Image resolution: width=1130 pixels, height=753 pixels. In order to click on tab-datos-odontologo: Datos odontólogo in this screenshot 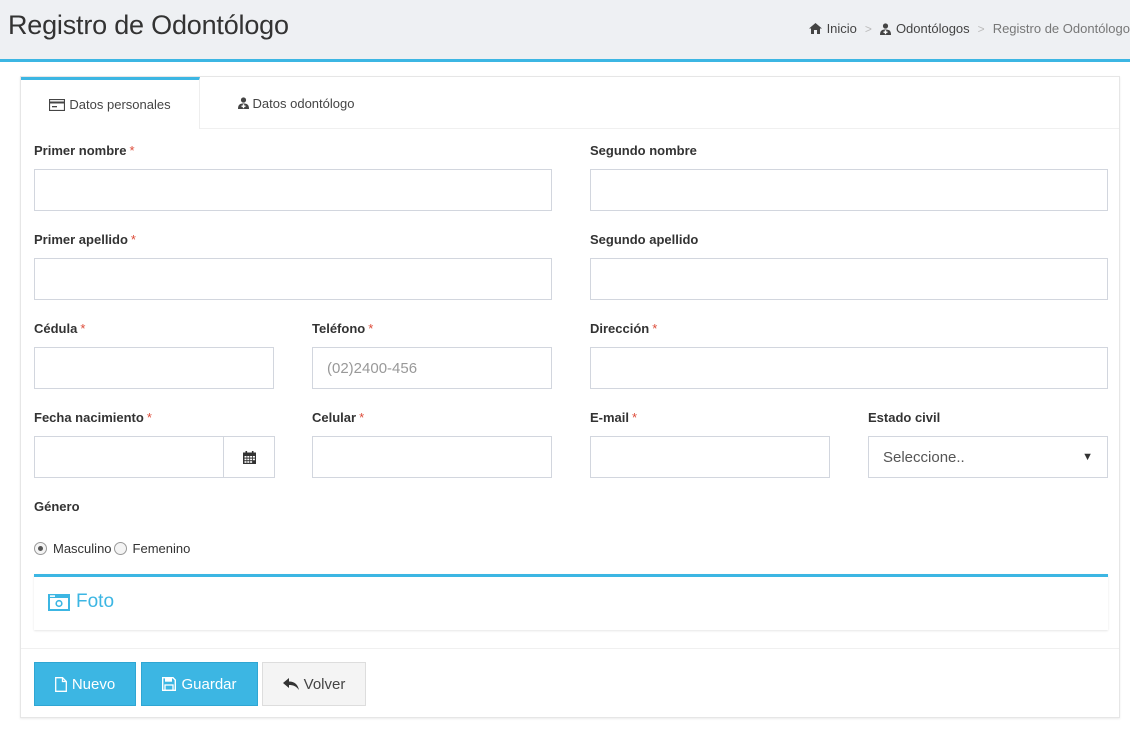, I will do `click(296, 103)`.